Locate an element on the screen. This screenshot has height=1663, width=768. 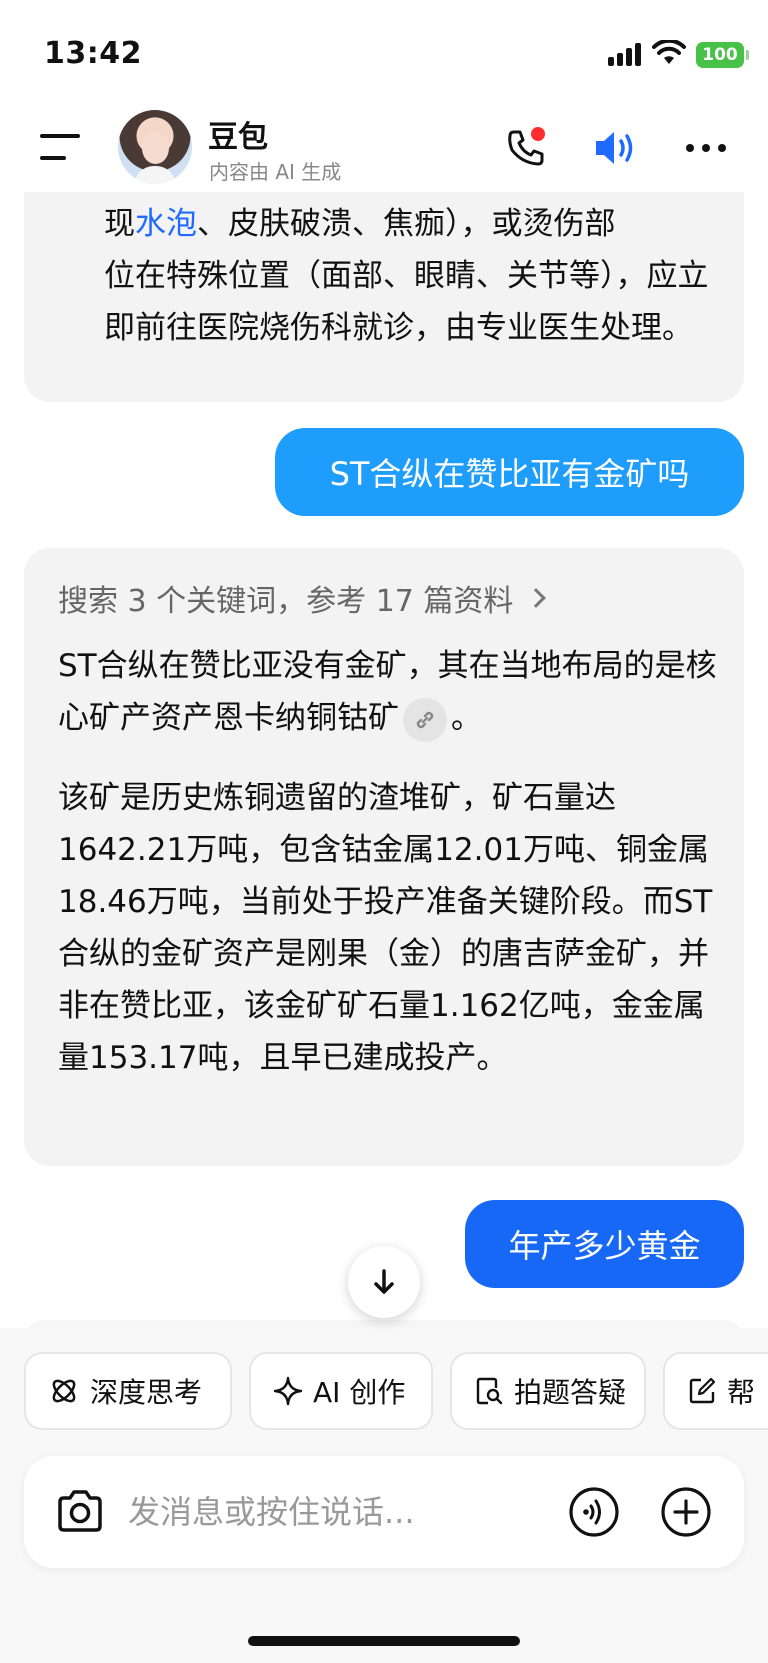
battery-icon: 100 is located at coordinates (722, 55).